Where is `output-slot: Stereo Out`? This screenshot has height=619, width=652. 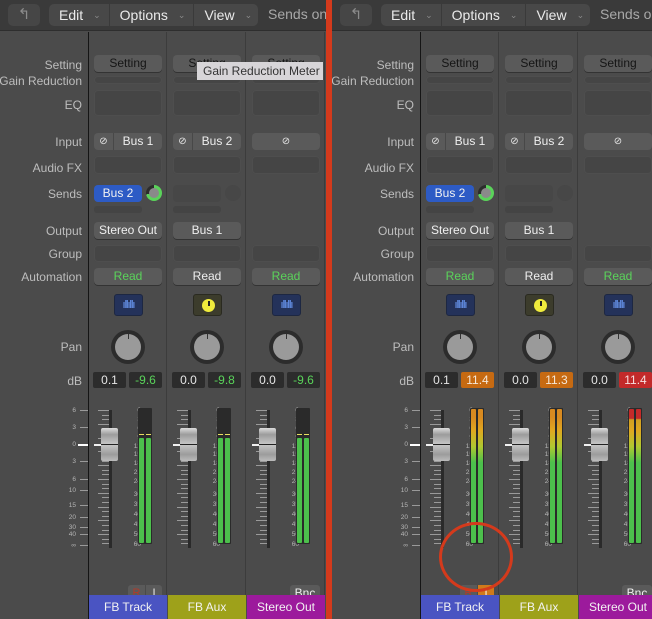
output-slot: Stereo Out is located at coordinates (128, 230).